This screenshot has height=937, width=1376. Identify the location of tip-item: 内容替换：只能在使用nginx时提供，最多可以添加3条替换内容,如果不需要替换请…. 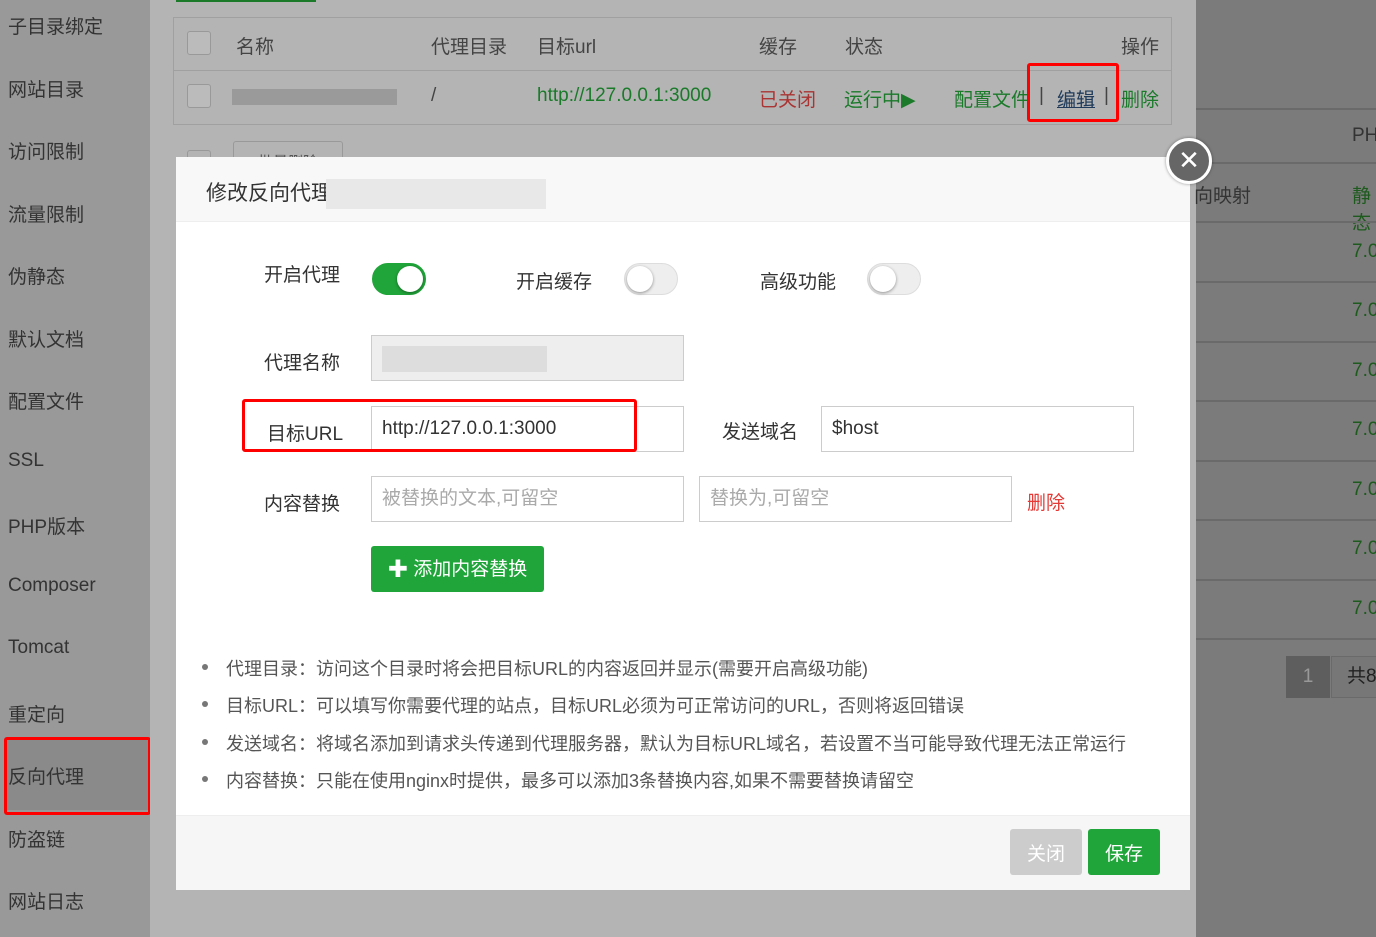
(557, 780).